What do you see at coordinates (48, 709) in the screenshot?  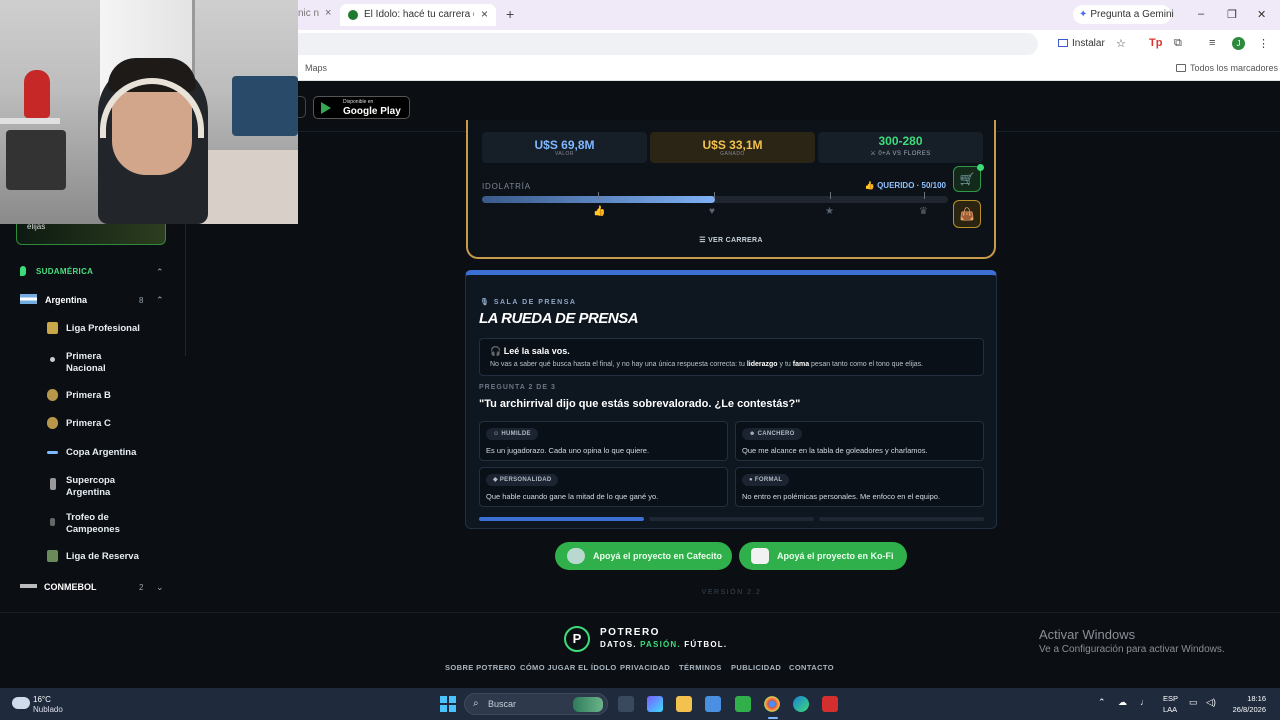 I see `weather-condition: Nublado` at bounding box center [48, 709].